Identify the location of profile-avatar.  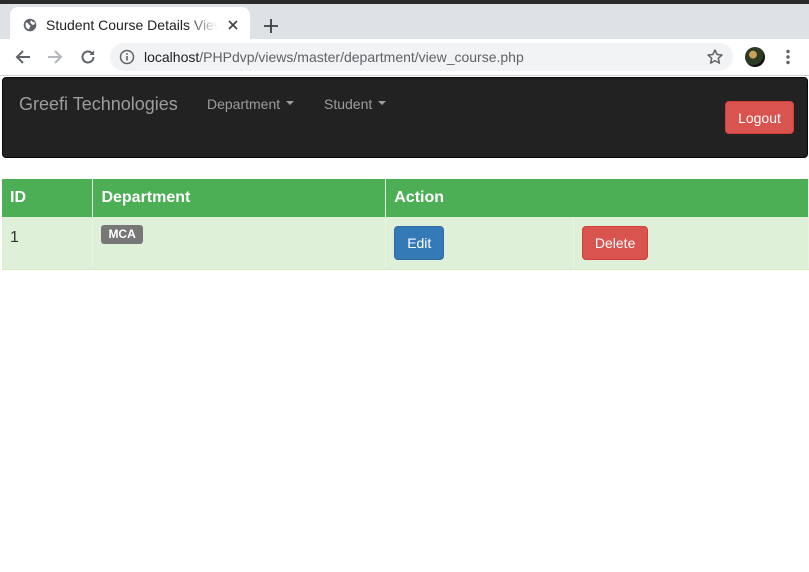
(755, 57).